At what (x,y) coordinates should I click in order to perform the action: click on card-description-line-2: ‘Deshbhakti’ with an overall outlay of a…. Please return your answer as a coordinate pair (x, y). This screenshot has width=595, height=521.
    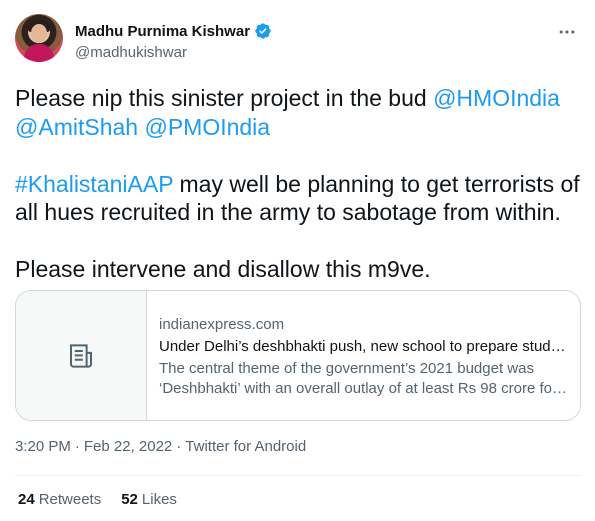
    Looking at the image, I should click on (363, 388).